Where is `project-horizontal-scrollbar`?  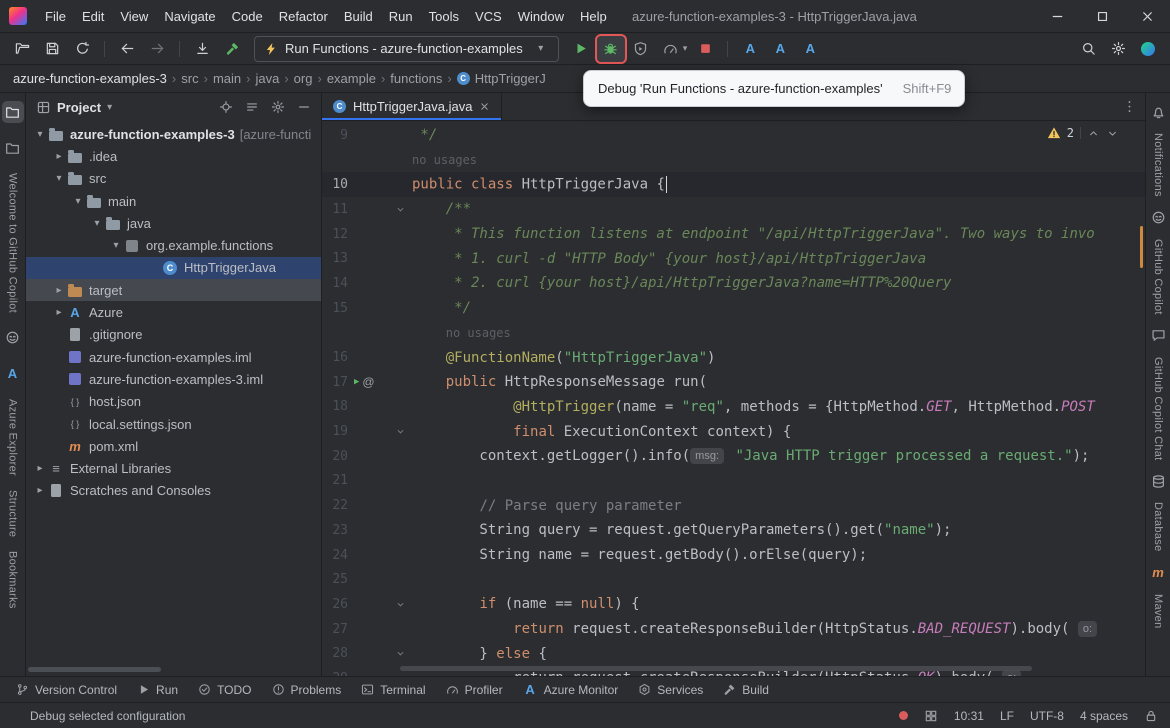
project-horizontal-scrollbar is located at coordinates (94, 669).